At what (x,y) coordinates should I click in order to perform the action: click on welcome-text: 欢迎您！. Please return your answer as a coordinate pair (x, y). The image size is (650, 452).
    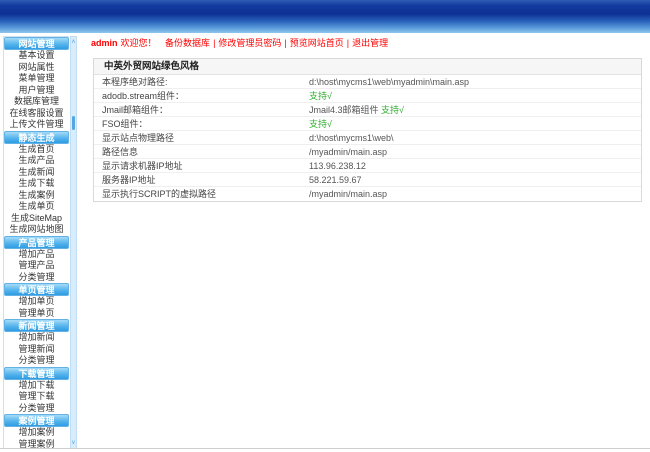
    Looking at the image, I should click on (138, 43).